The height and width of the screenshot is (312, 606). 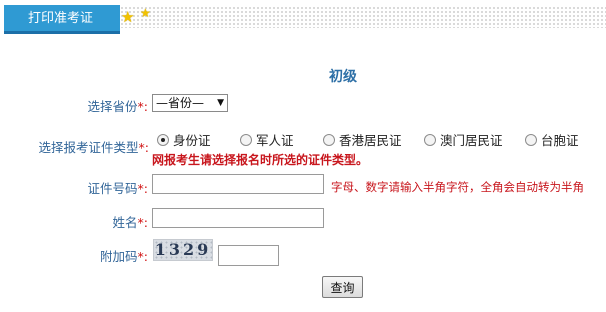 What do you see at coordinates (130, 222) in the screenshot?
I see `name-label: 姓名*:` at bounding box center [130, 222].